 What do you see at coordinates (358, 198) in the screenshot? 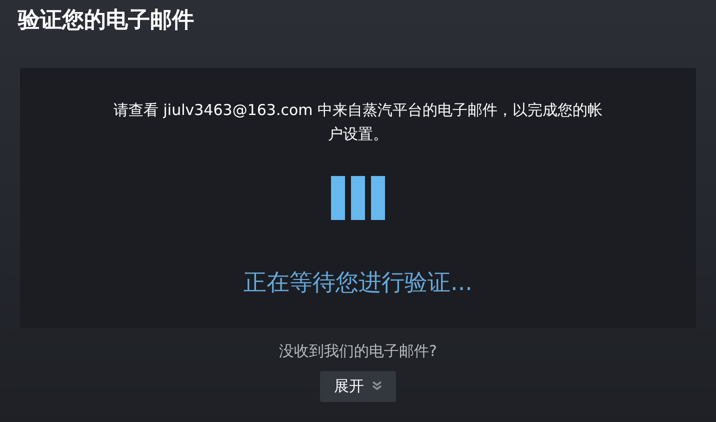
I see `loading-icon` at bounding box center [358, 198].